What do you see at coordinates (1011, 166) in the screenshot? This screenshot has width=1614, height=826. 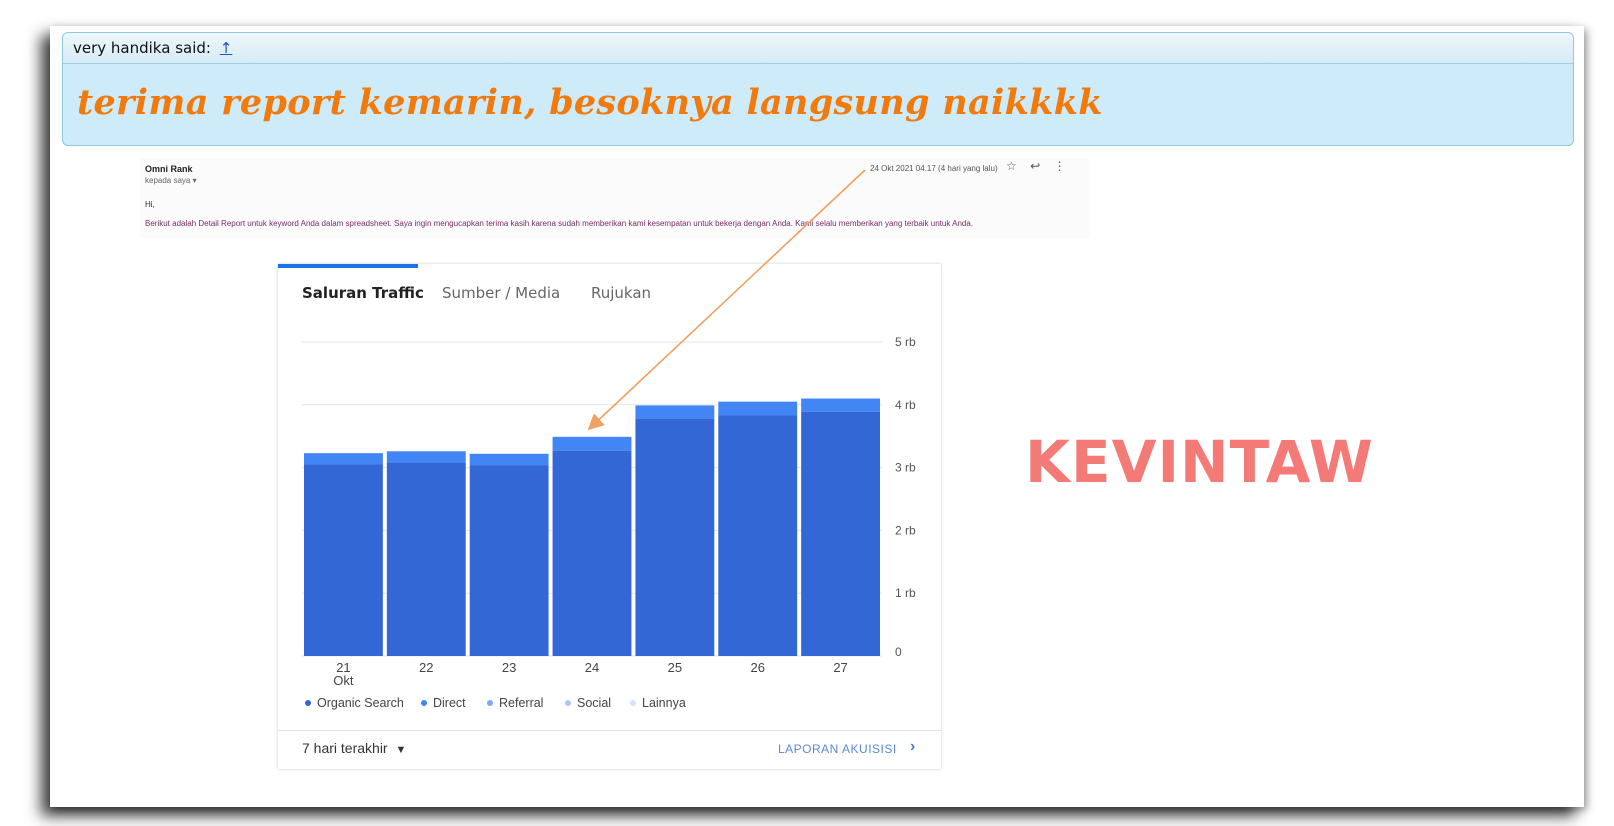 I see `star-icon: ☆` at bounding box center [1011, 166].